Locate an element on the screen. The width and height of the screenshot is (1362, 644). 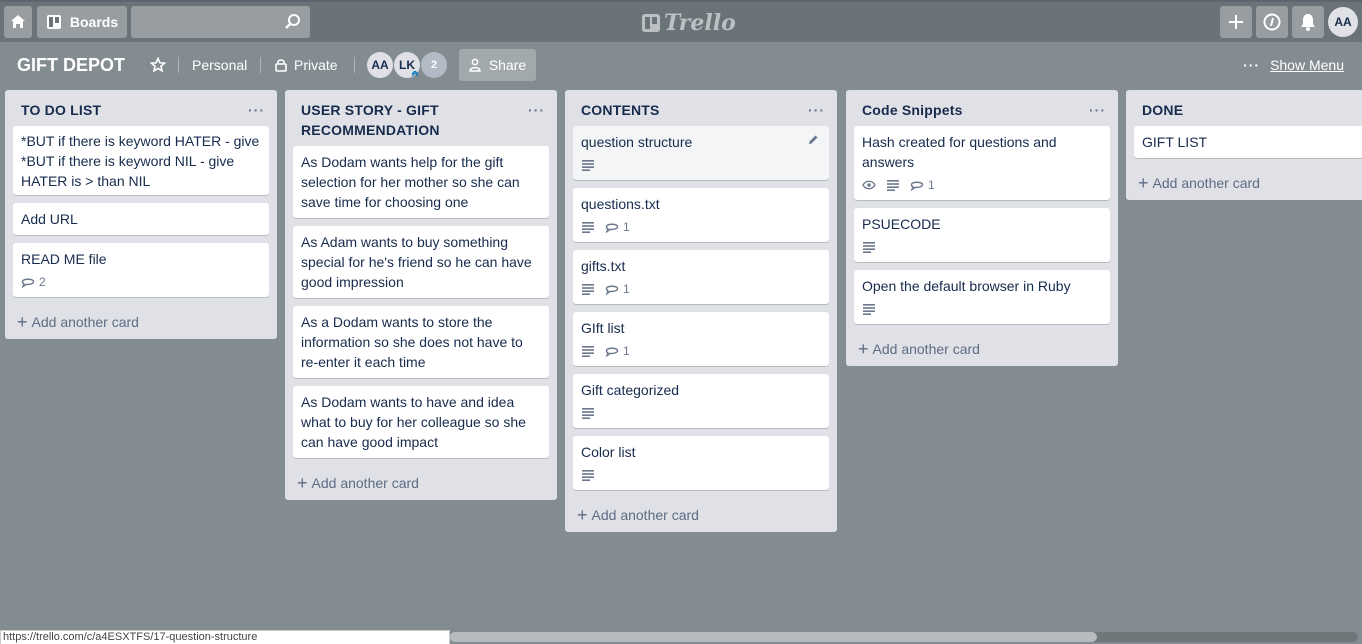
card-title: GIFT LIST is located at coordinates (1175, 142).